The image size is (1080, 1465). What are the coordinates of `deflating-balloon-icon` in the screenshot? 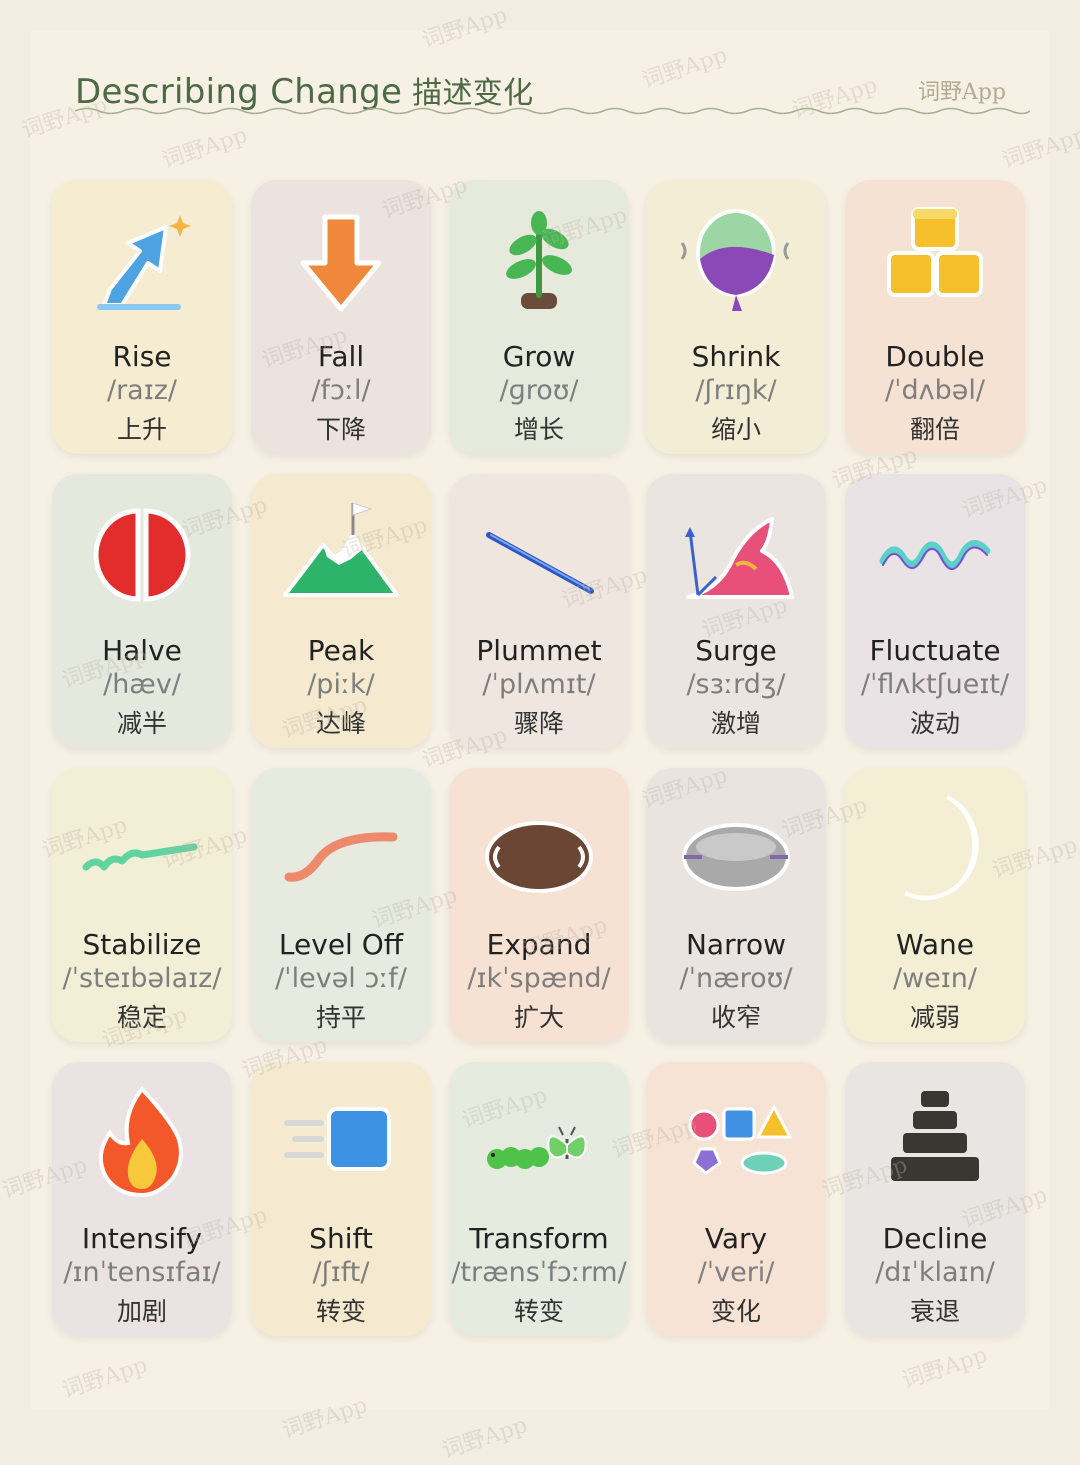 It's located at (736, 257).